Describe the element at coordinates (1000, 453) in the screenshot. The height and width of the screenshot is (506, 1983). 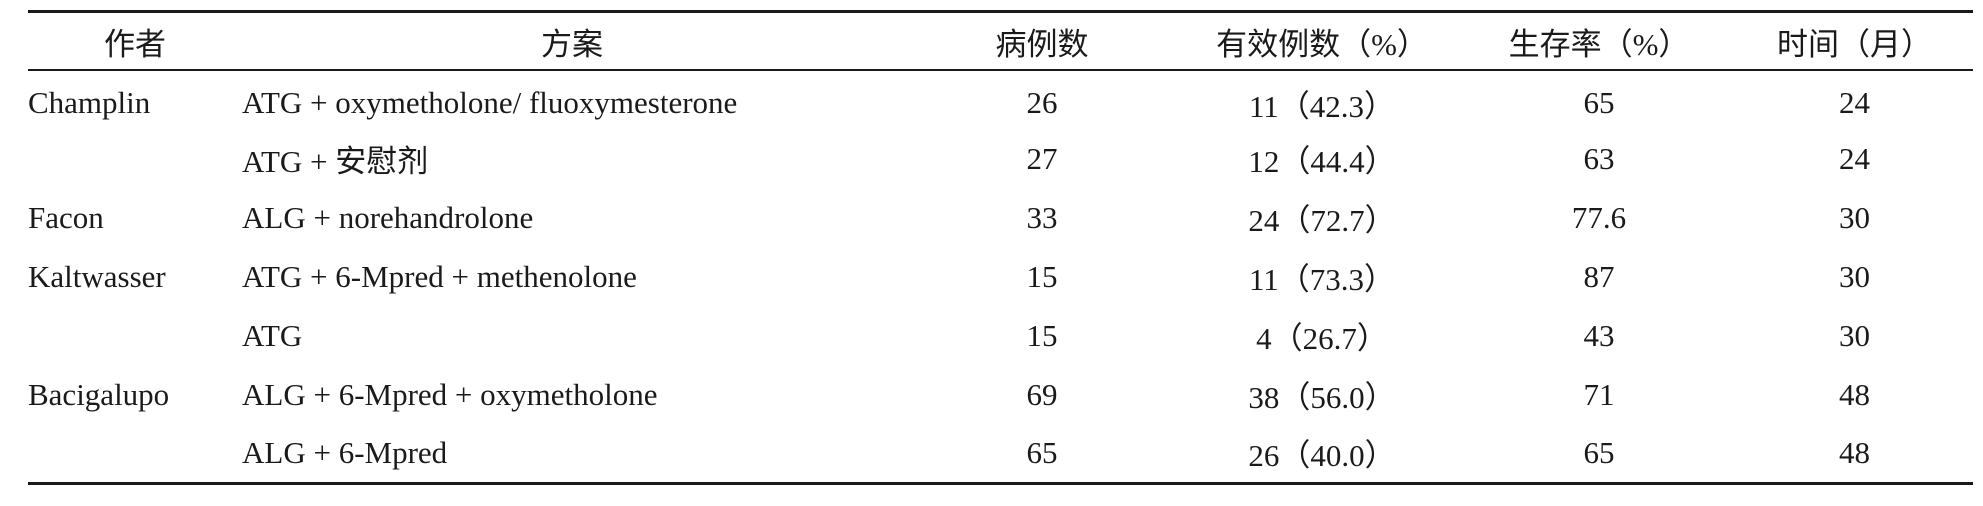
I see `table-row: ALG + 6-Mpred 65 26（40.0） 65 48` at that location.